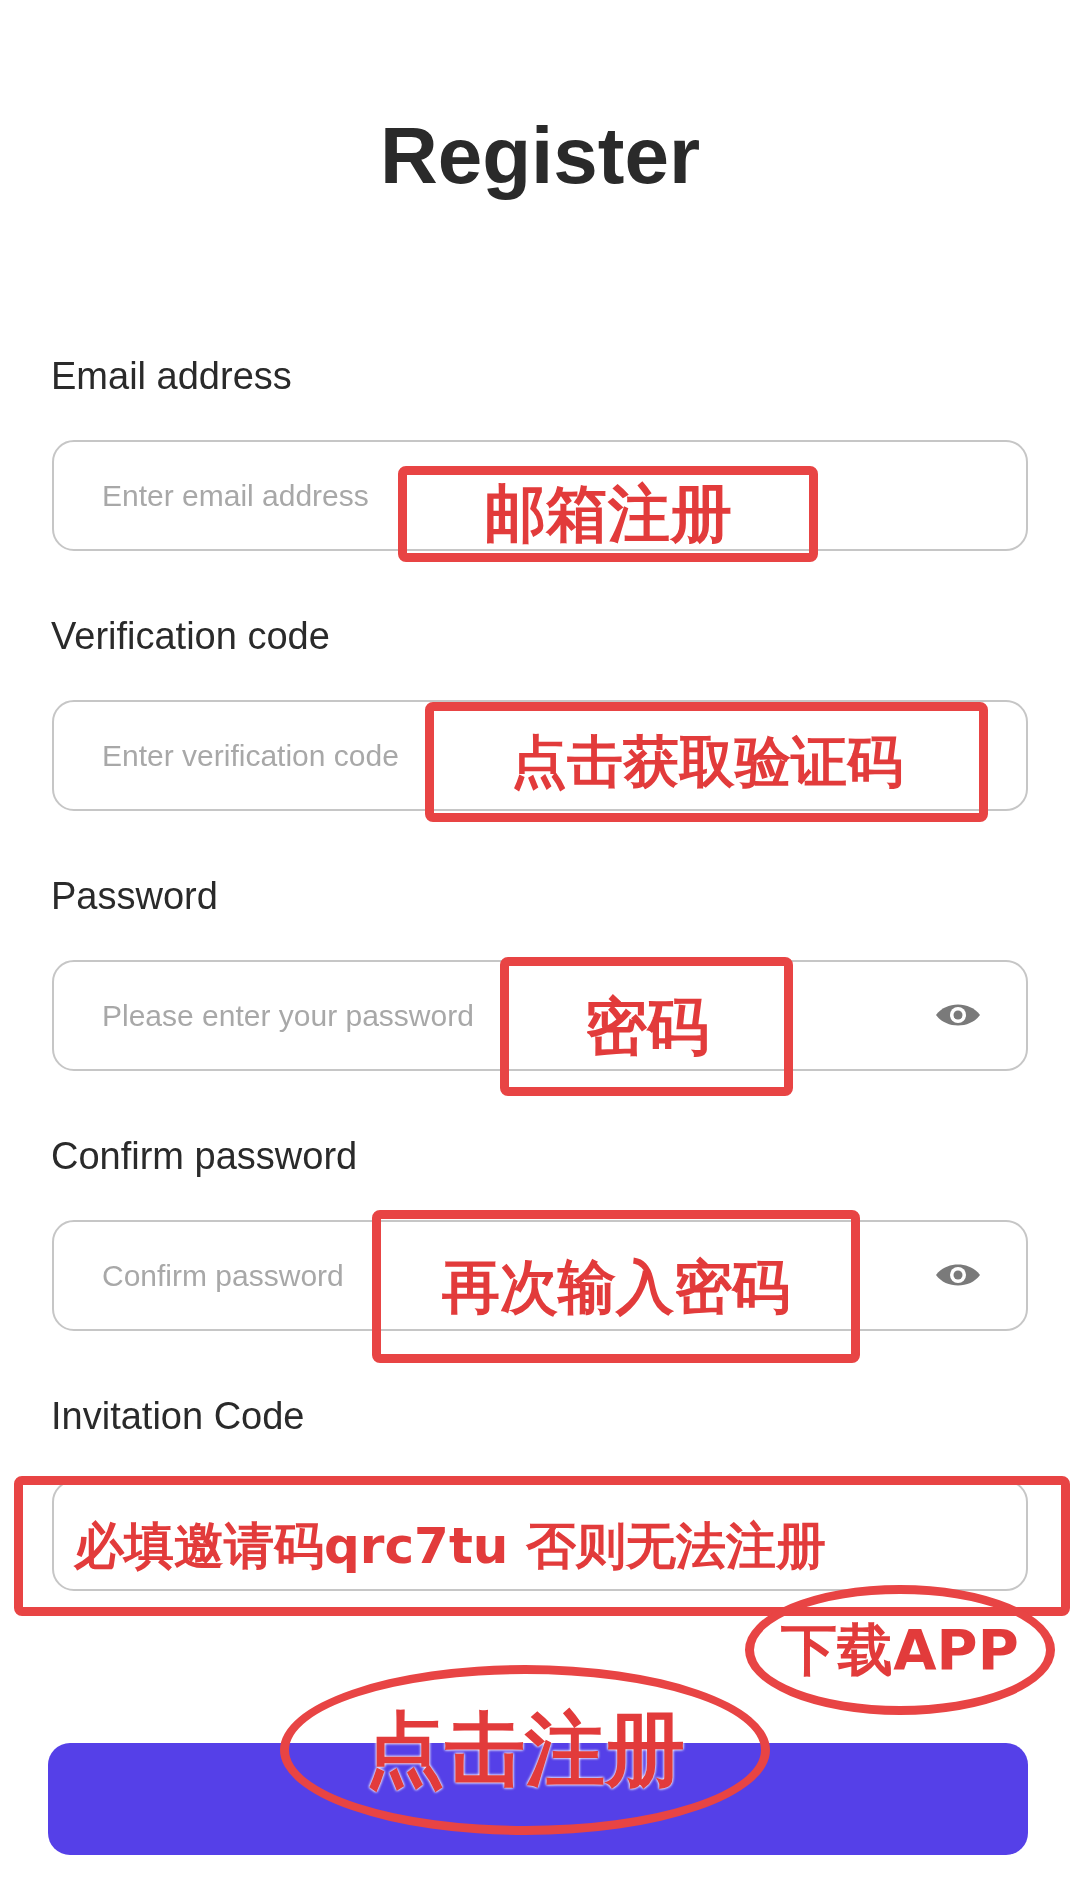 This screenshot has width=1080, height=1877. Describe the element at coordinates (178, 1416) in the screenshot. I see `field-label: Invitation Code` at that location.